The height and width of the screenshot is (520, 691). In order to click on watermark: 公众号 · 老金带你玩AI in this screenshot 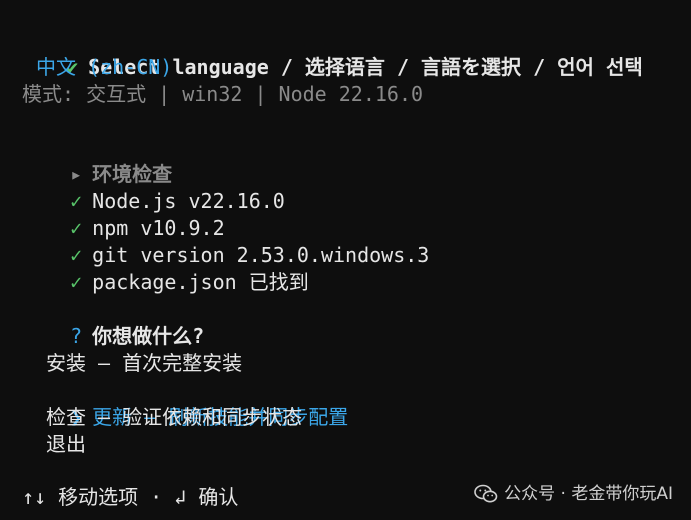, I will do `click(573, 494)`.